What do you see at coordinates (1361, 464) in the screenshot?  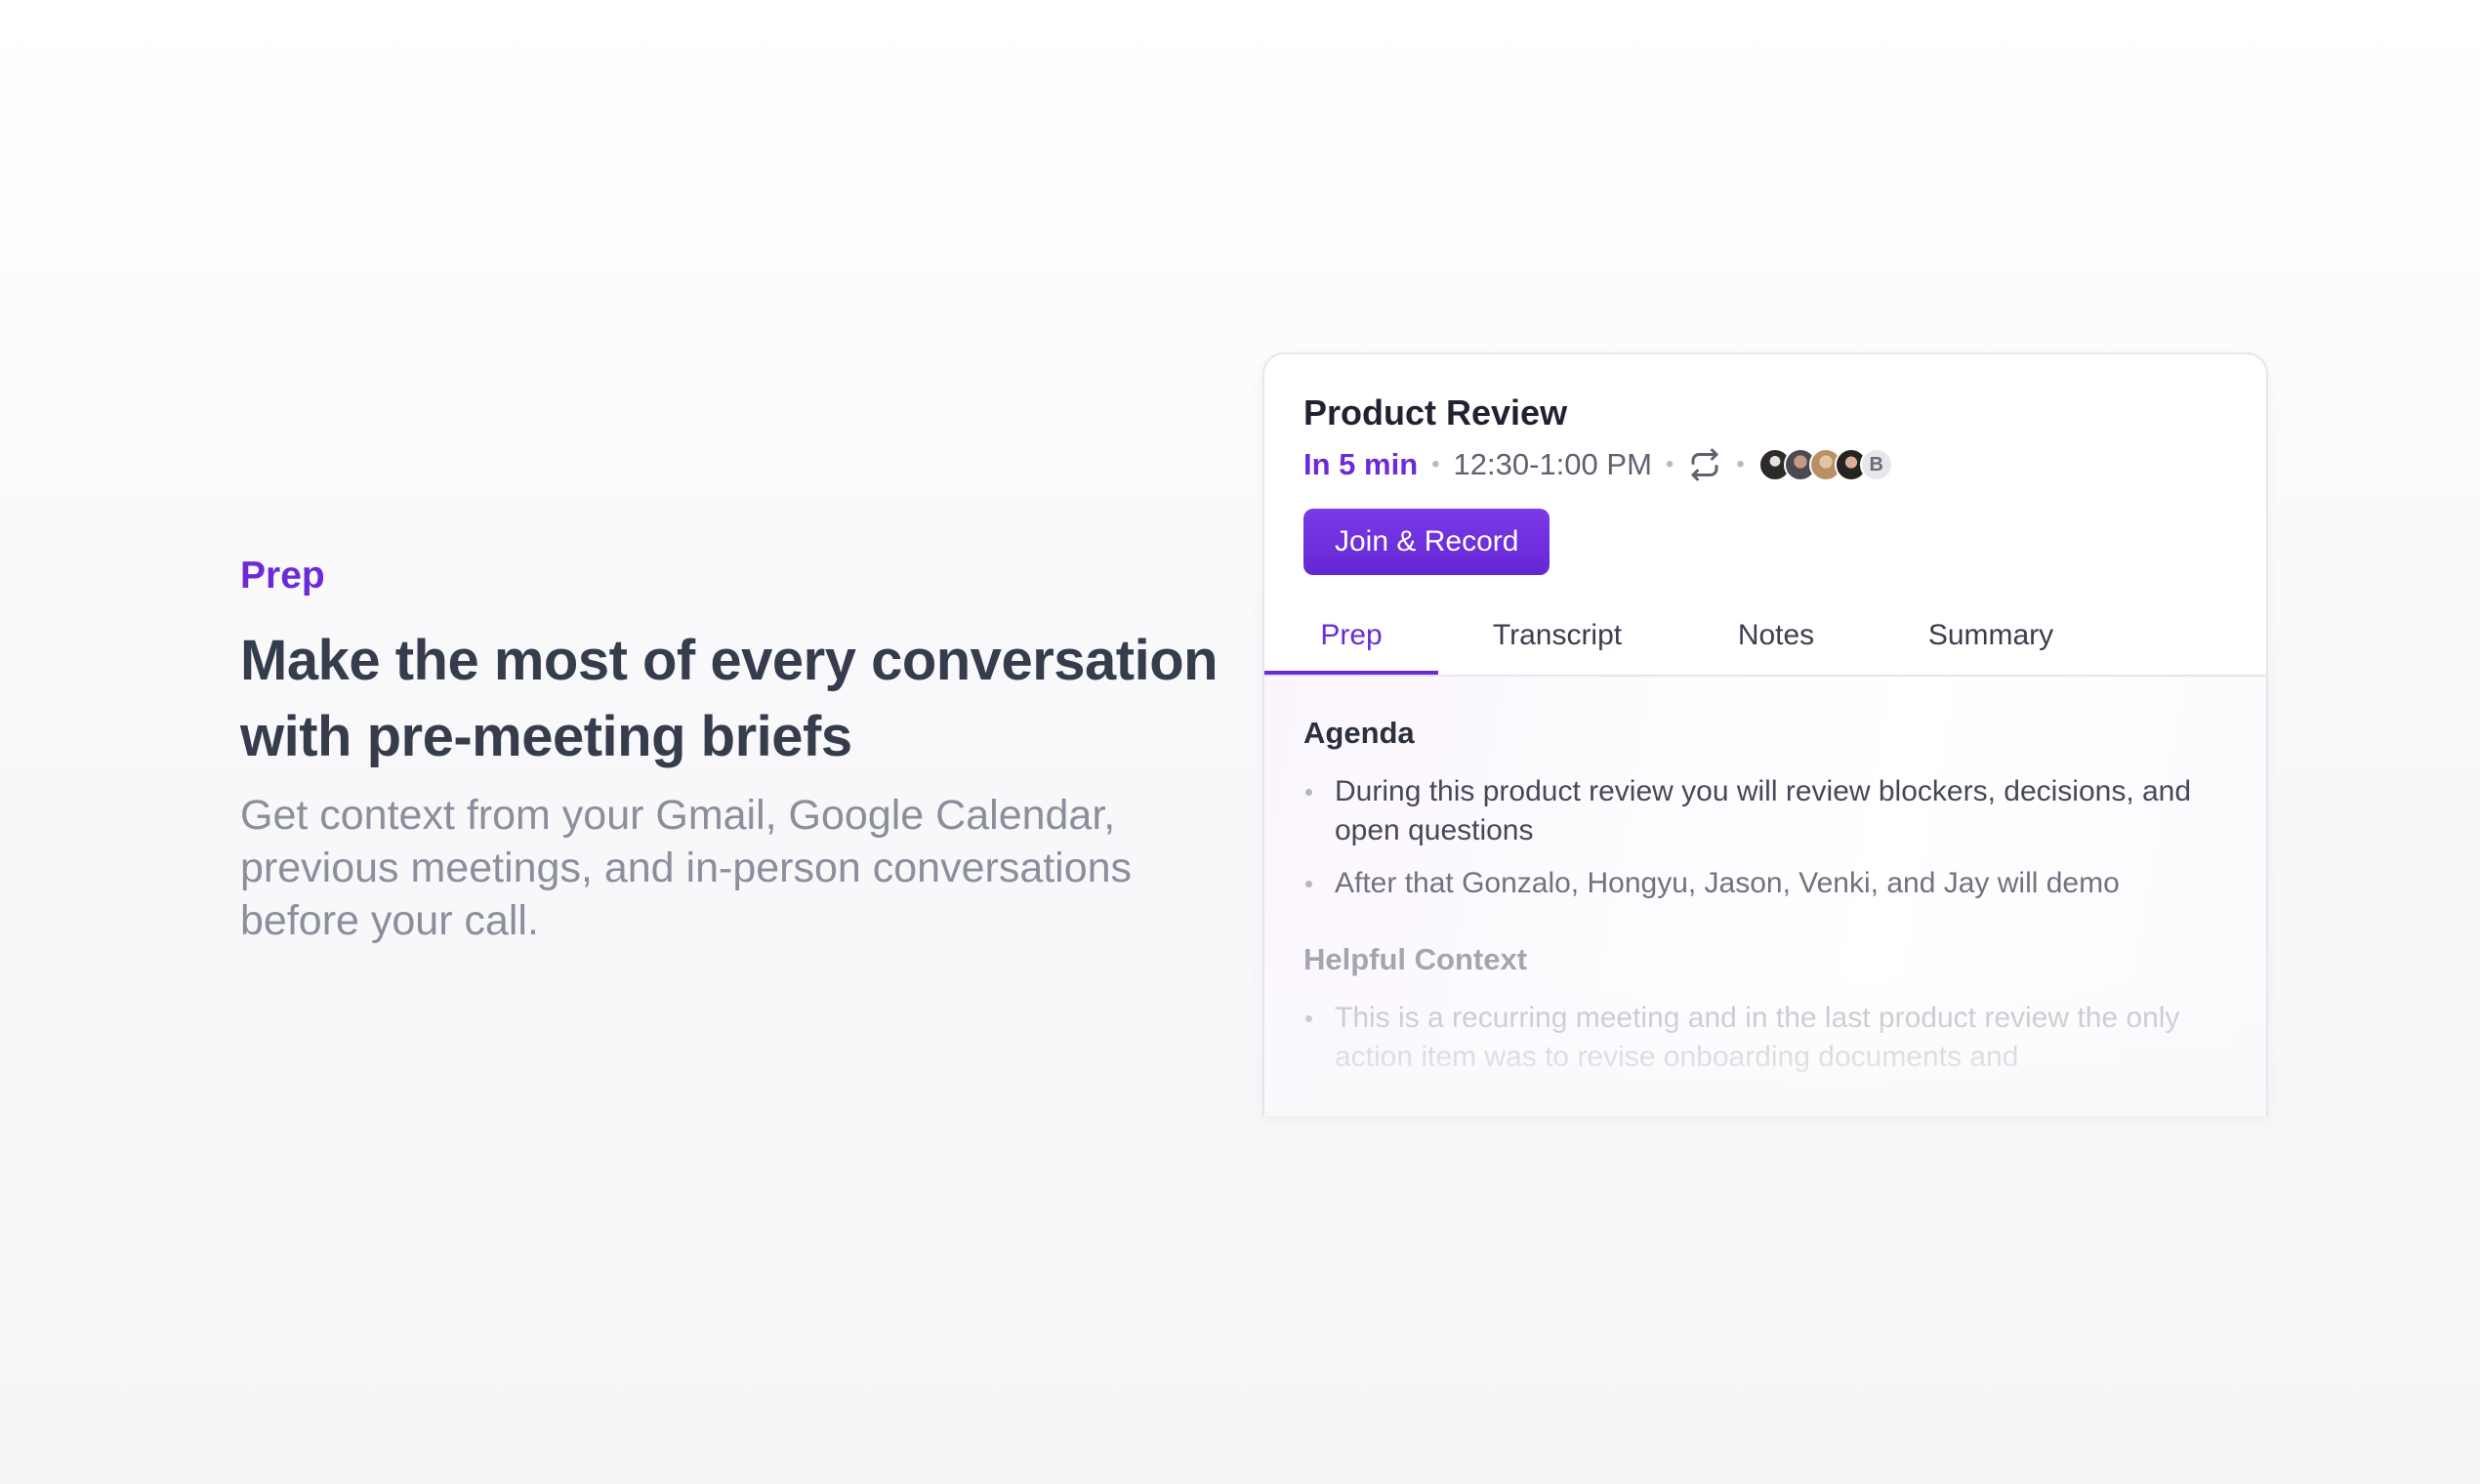 I see `meeting-countdown: In 5 min` at bounding box center [1361, 464].